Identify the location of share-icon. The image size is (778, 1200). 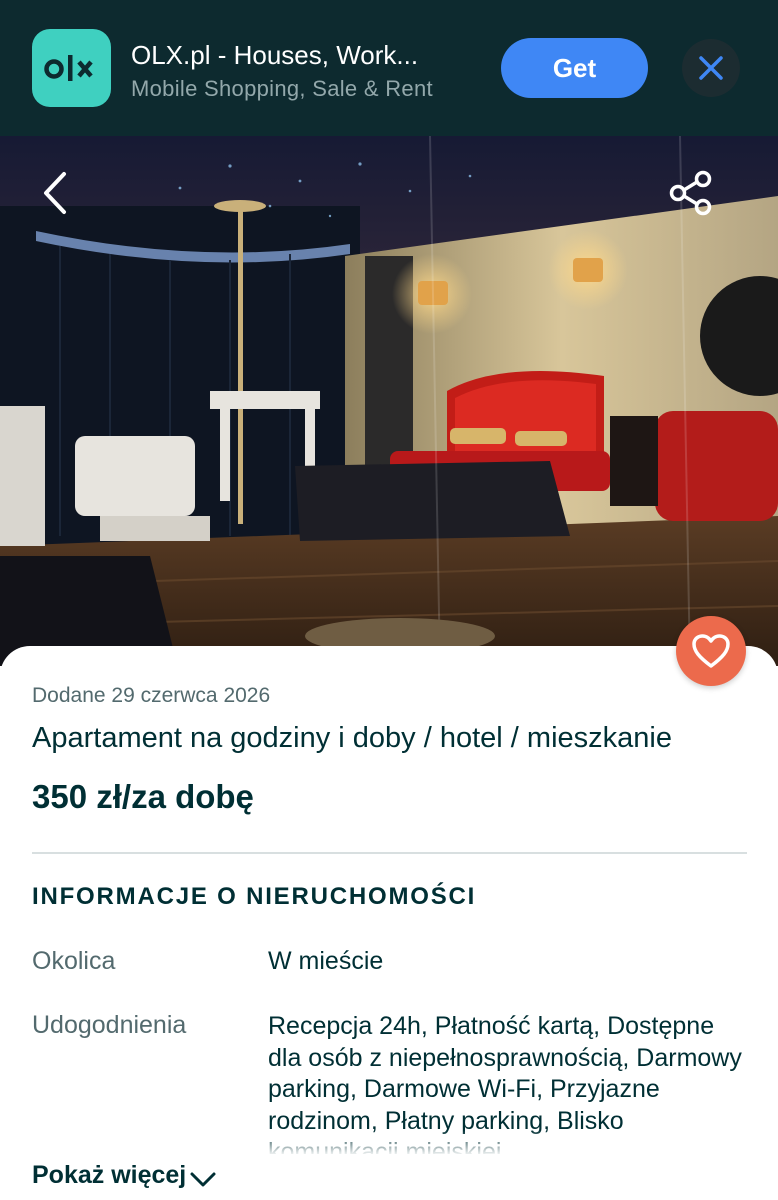
(690, 193).